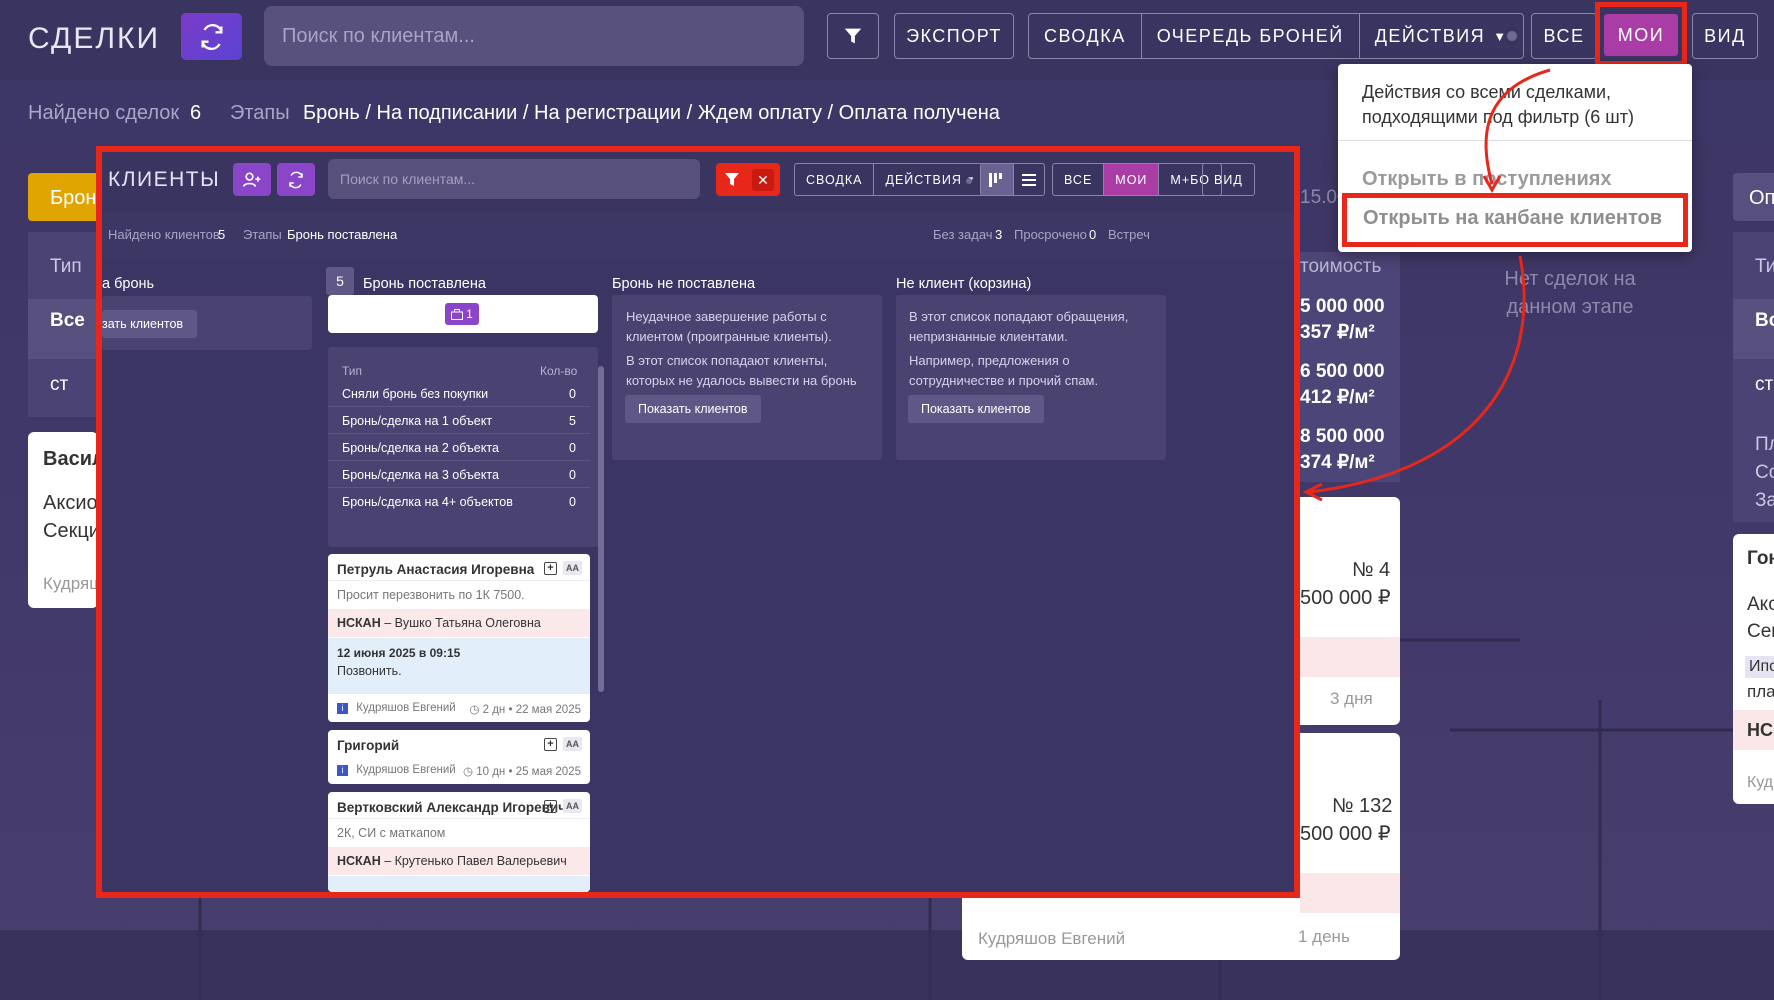 The width and height of the screenshot is (1774, 1000). I want to click on briefcase-icon, so click(457, 314).